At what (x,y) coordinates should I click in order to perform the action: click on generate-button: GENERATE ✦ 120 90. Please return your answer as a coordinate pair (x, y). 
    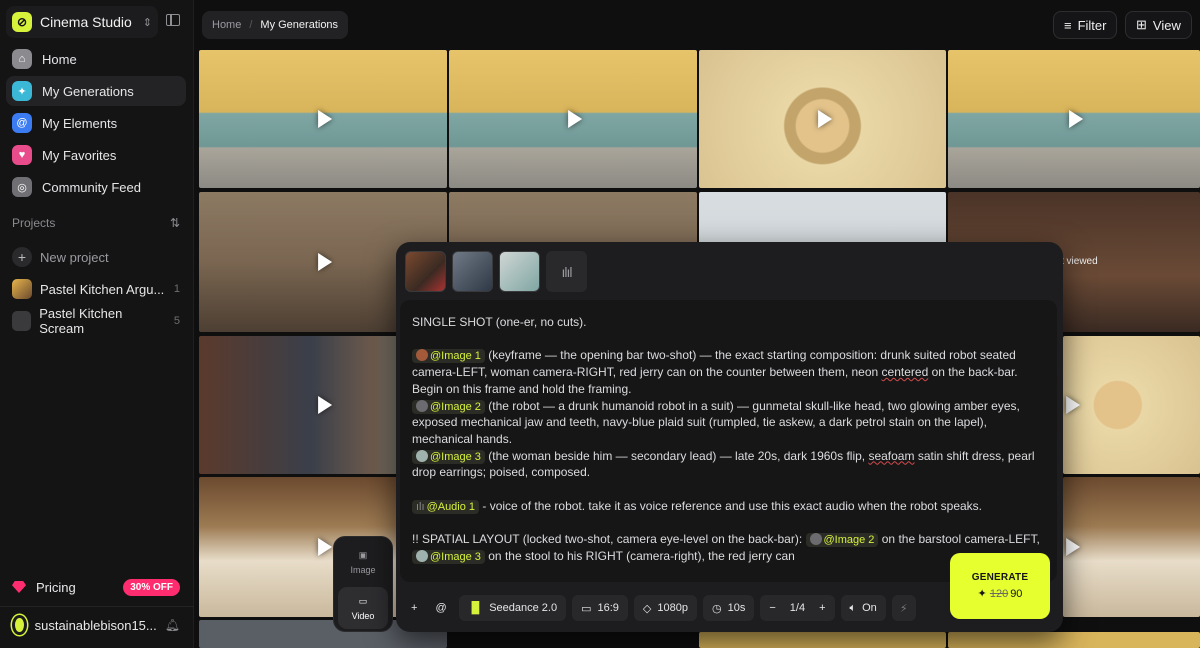
    Looking at the image, I should click on (1000, 586).